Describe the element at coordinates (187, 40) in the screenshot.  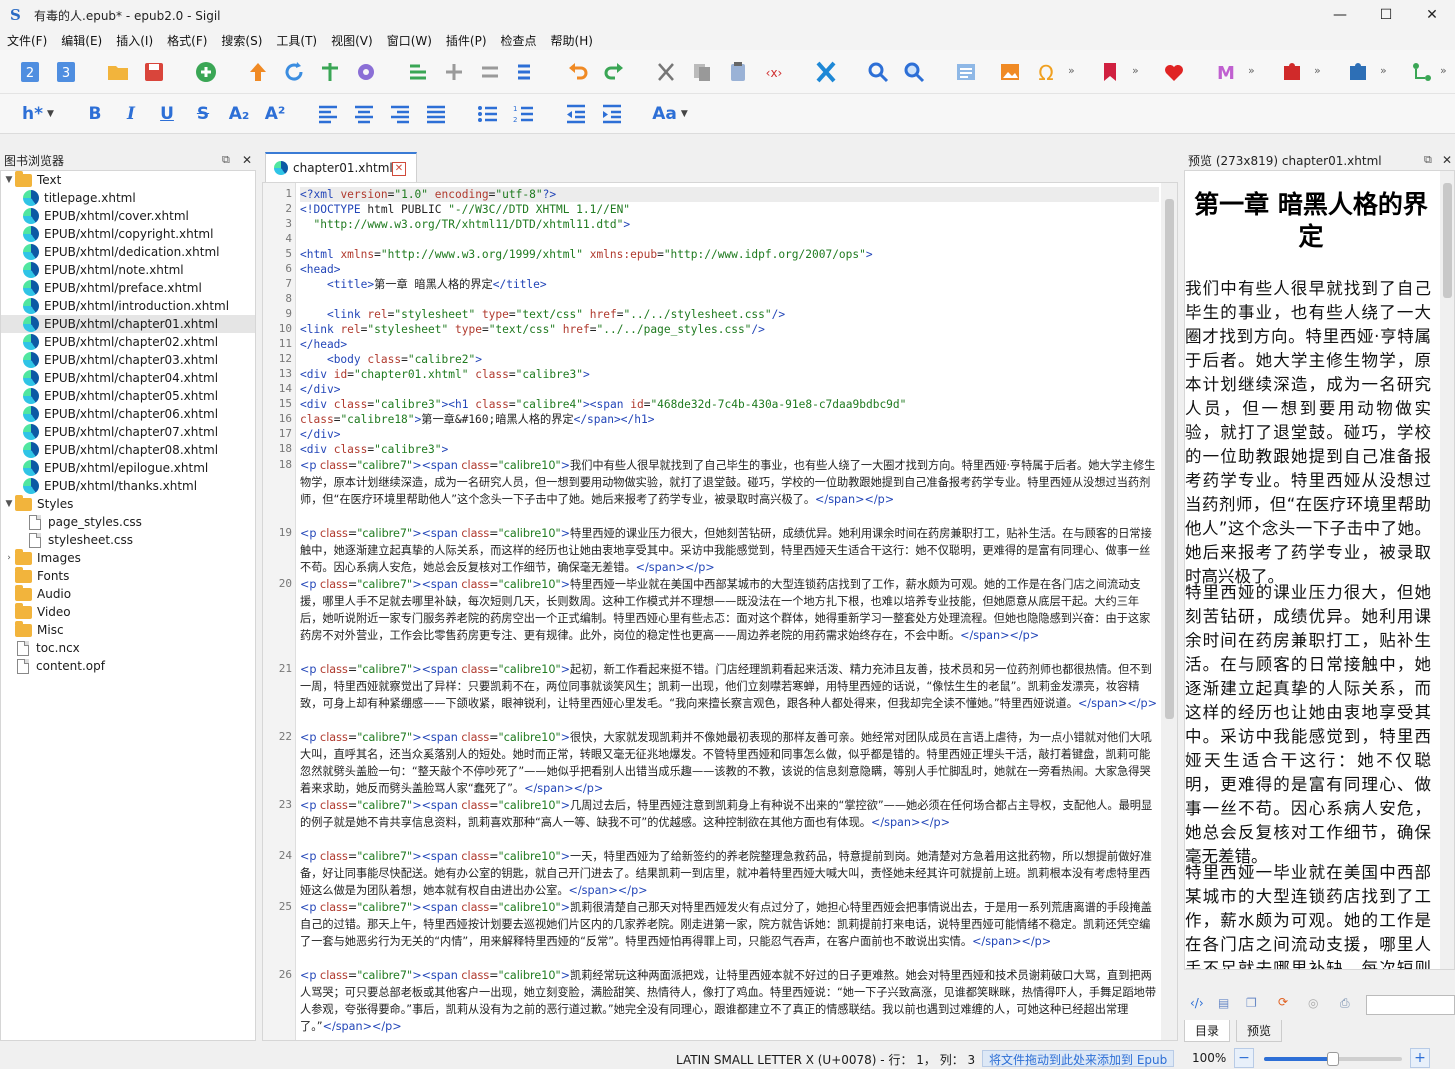
I see `menu-format: 格式(F)` at that location.